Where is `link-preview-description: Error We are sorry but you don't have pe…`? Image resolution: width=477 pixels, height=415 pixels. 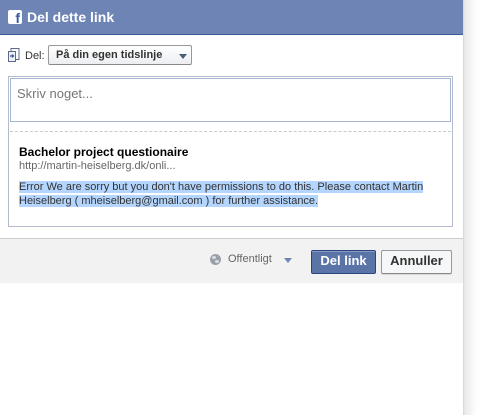 link-preview-description: Error We are sorry but you don't have pe… is located at coordinates (229, 194).